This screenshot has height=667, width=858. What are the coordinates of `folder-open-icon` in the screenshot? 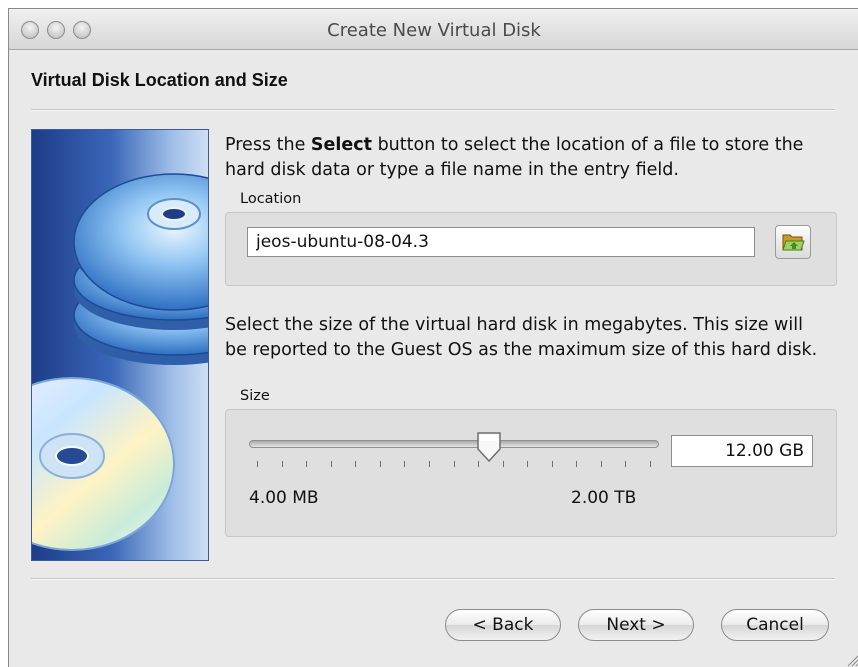 It's located at (793, 242).